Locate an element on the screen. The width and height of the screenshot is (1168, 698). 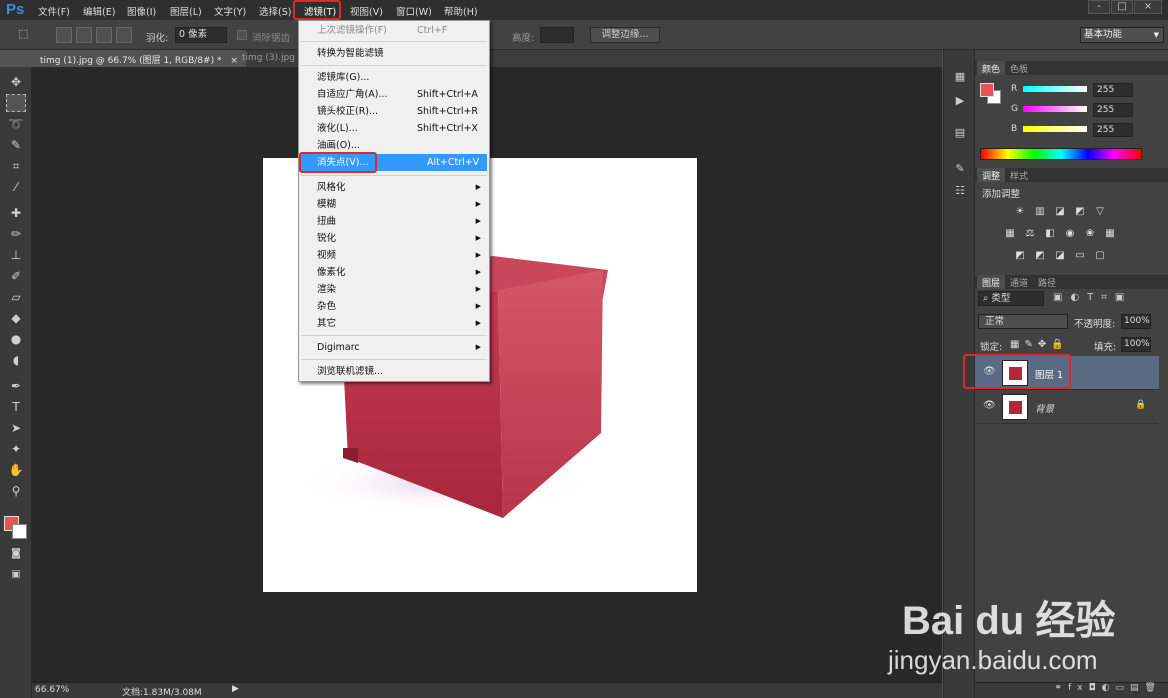
menu-item-pixelate: 像素化 ▶ is located at coordinates (394, 272).